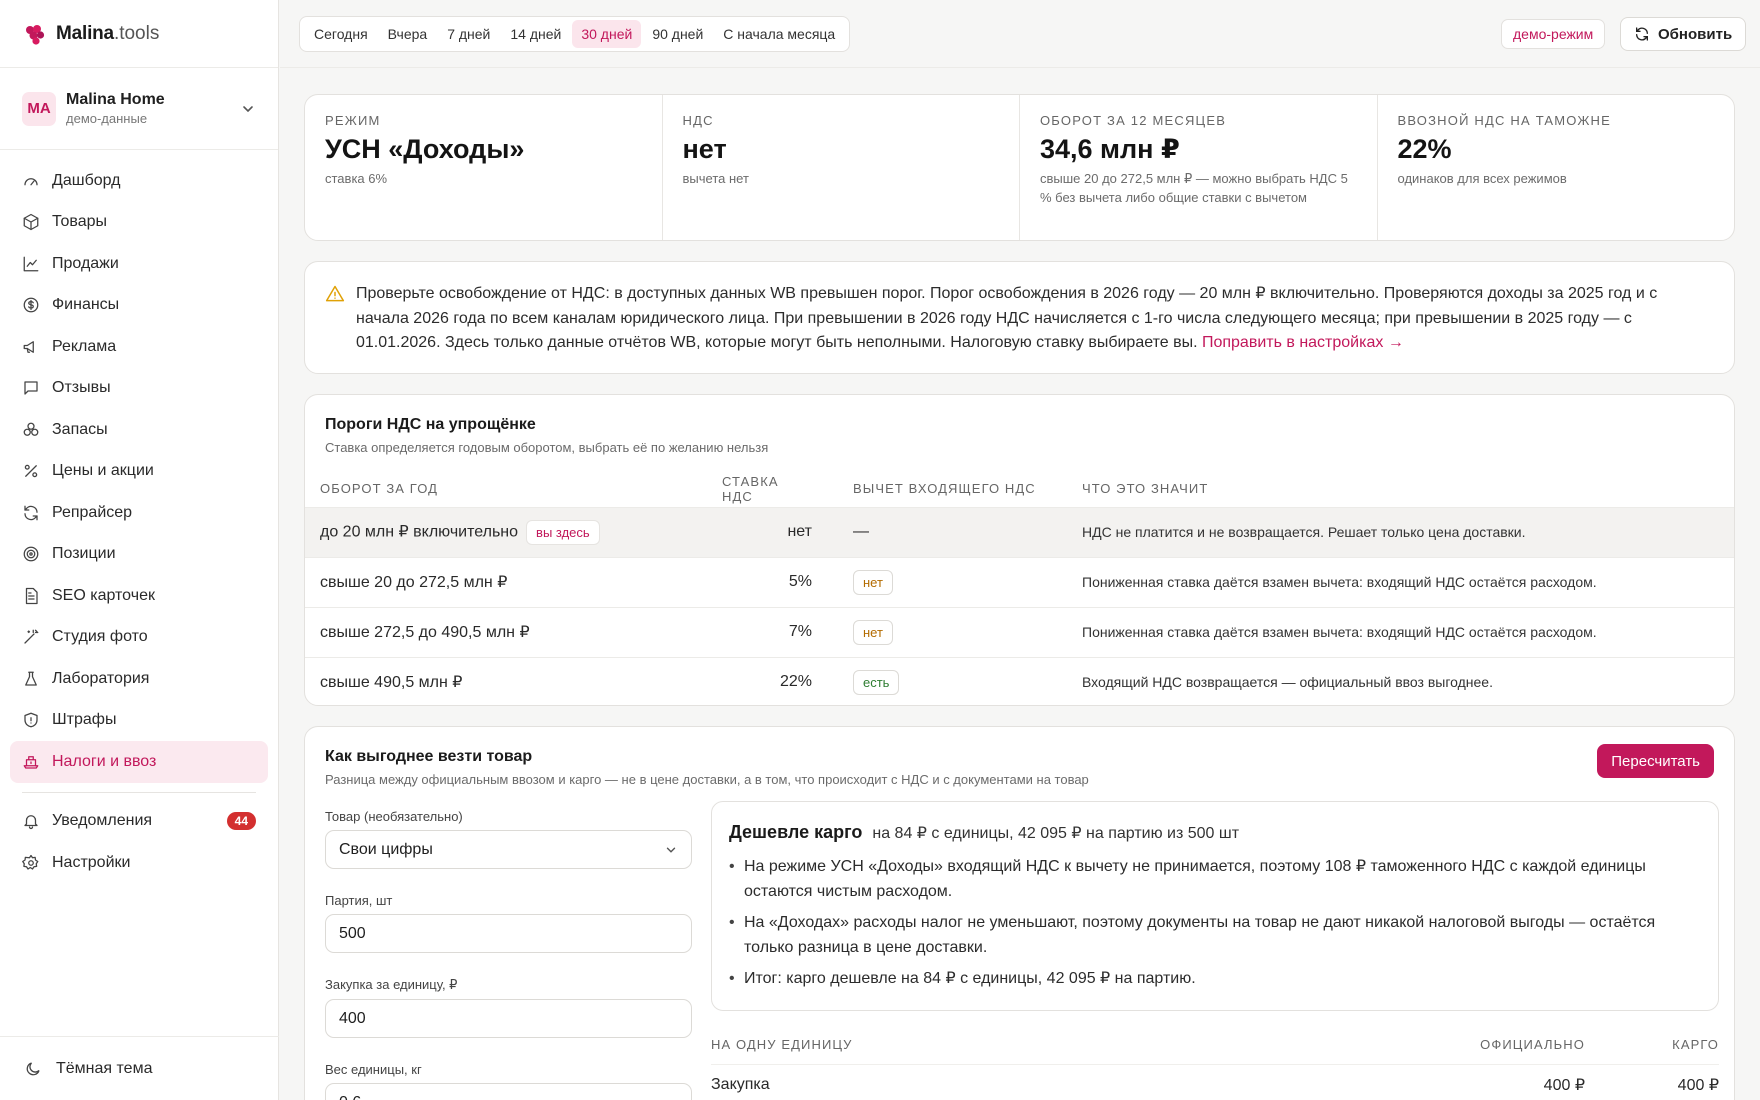 Image resolution: width=1760 pixels, height=1100 pixels. What do you see at coordinates (391, 984) in the screenshot?
I see `field-label: Закупка за единицу, ₽` at bounding box center [391, 984].